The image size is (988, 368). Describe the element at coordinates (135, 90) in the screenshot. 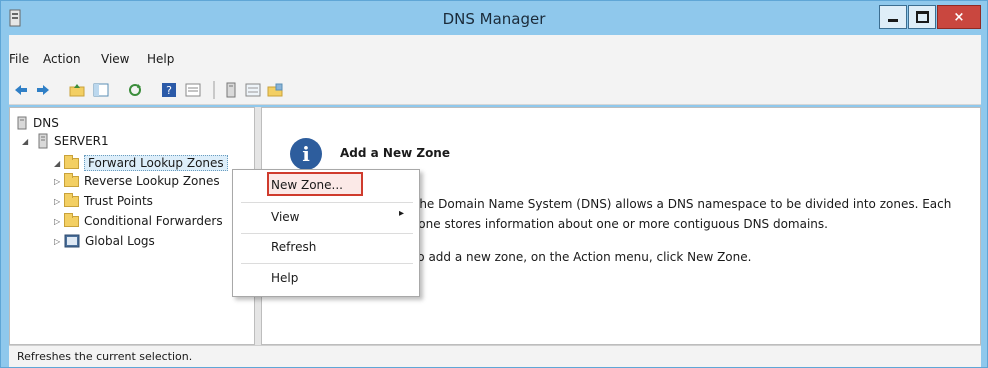

I see `refresh-icon` at that location.